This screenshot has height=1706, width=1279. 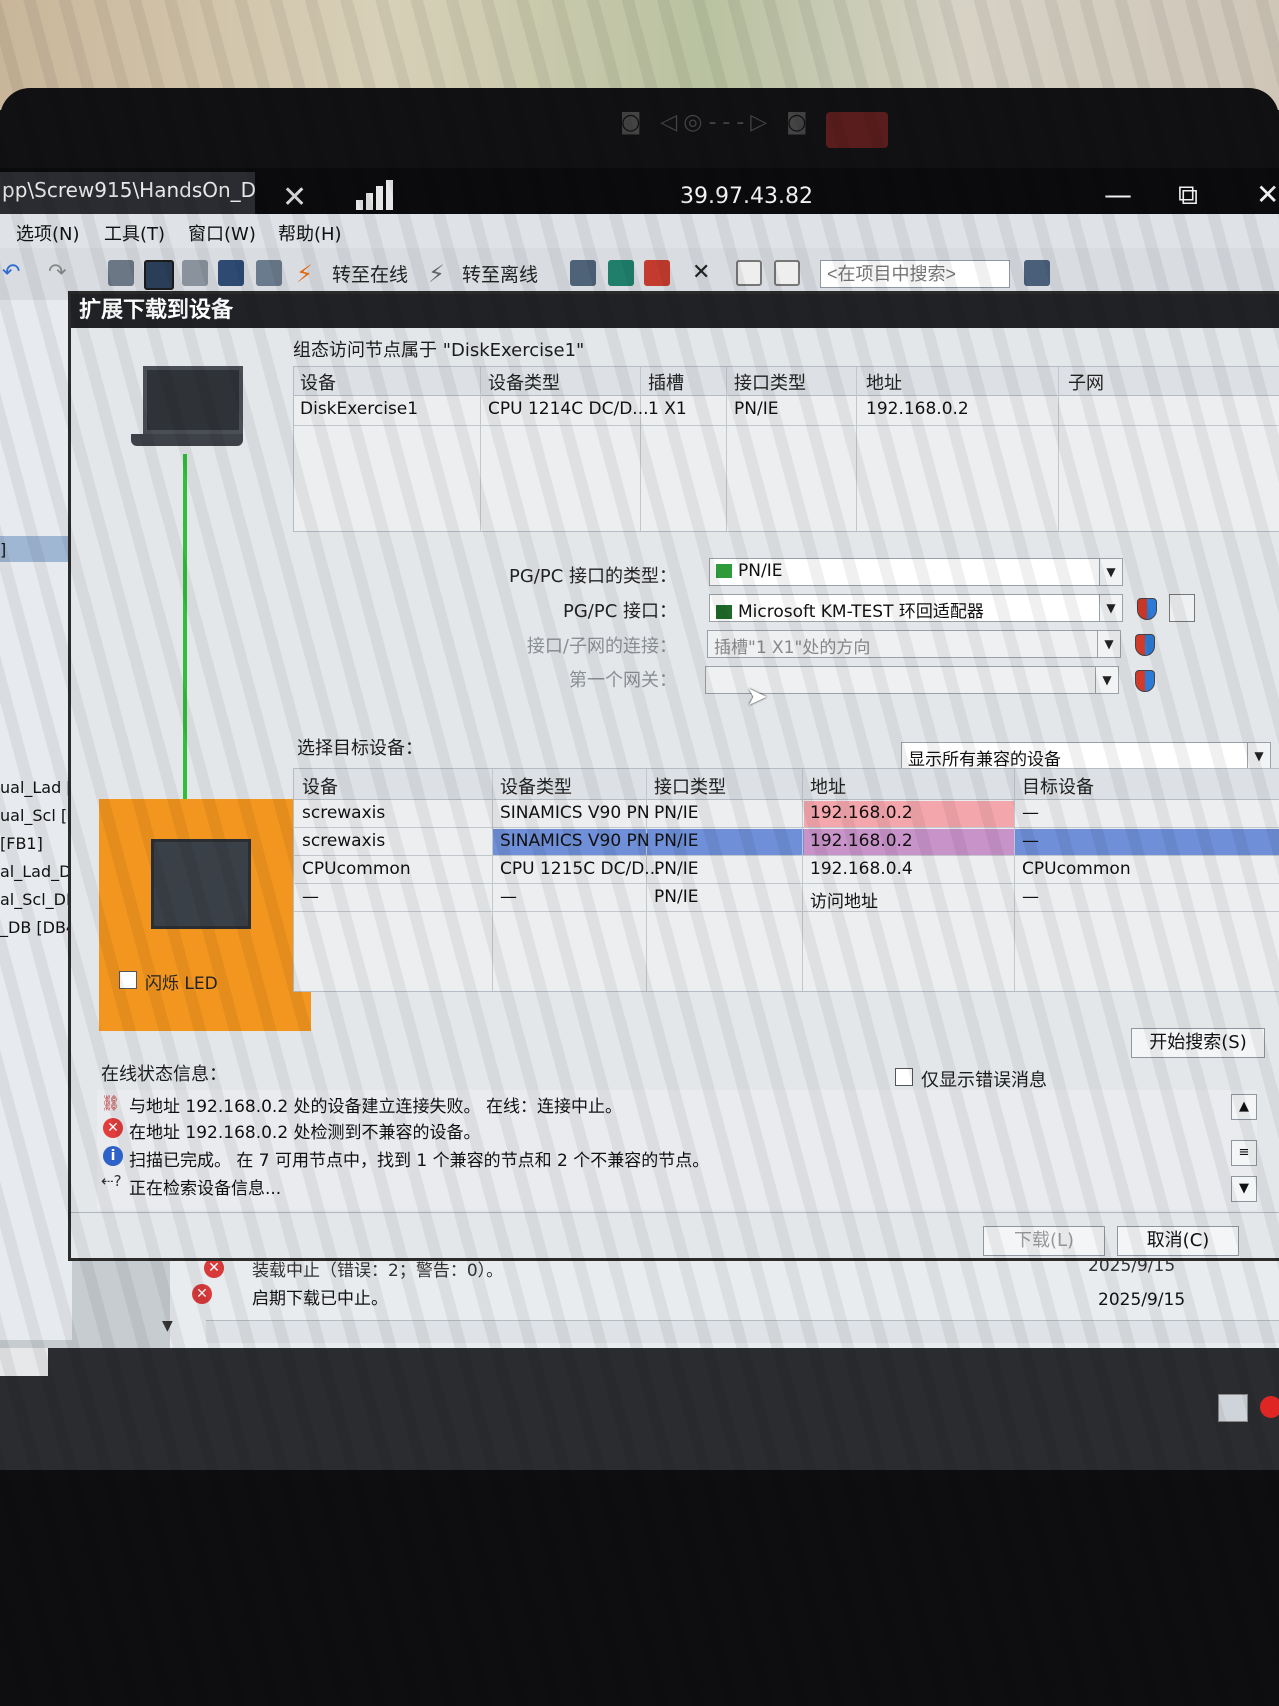 I want to click on table-row: — — PN/IE 访问地址 —, so click(x=786, y=898).